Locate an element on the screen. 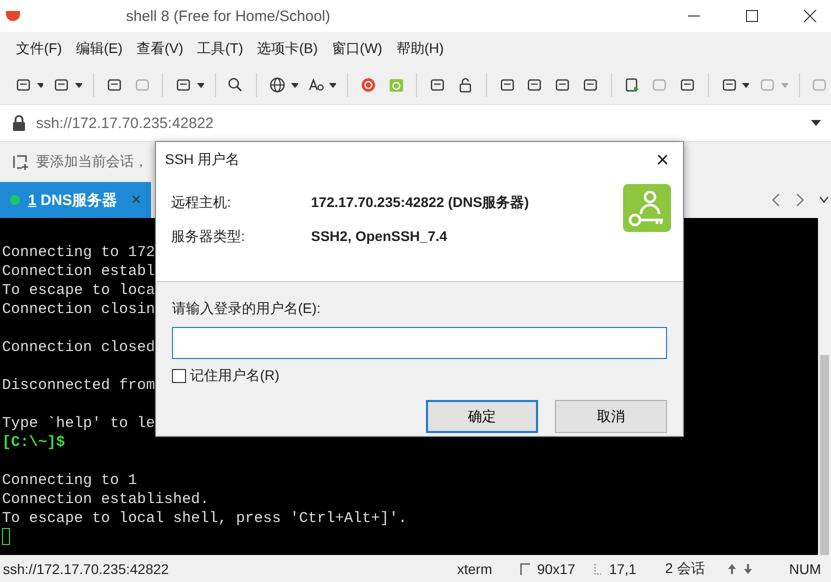 The height and width of the screenshot is (582, 831). scrollbar-thumb is located at coordinates (824, 455).